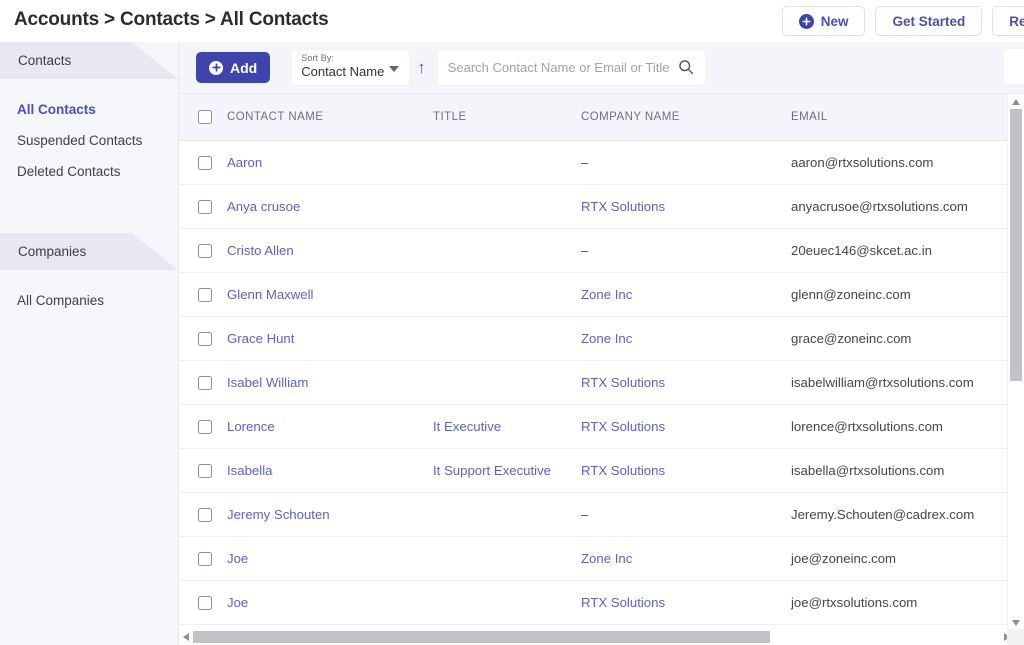 The height and width of the screenshot is (645, 1024). I want to click on column-header-company-name: COMPANY NAME, so click(686, 117).